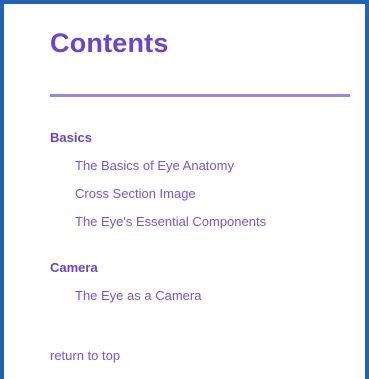 The image size is (369, 379). What do you see at coordinates (71, 137) in the screenshot?
I see `section-heading-basics: Basics` at bounding box center [71, 137].